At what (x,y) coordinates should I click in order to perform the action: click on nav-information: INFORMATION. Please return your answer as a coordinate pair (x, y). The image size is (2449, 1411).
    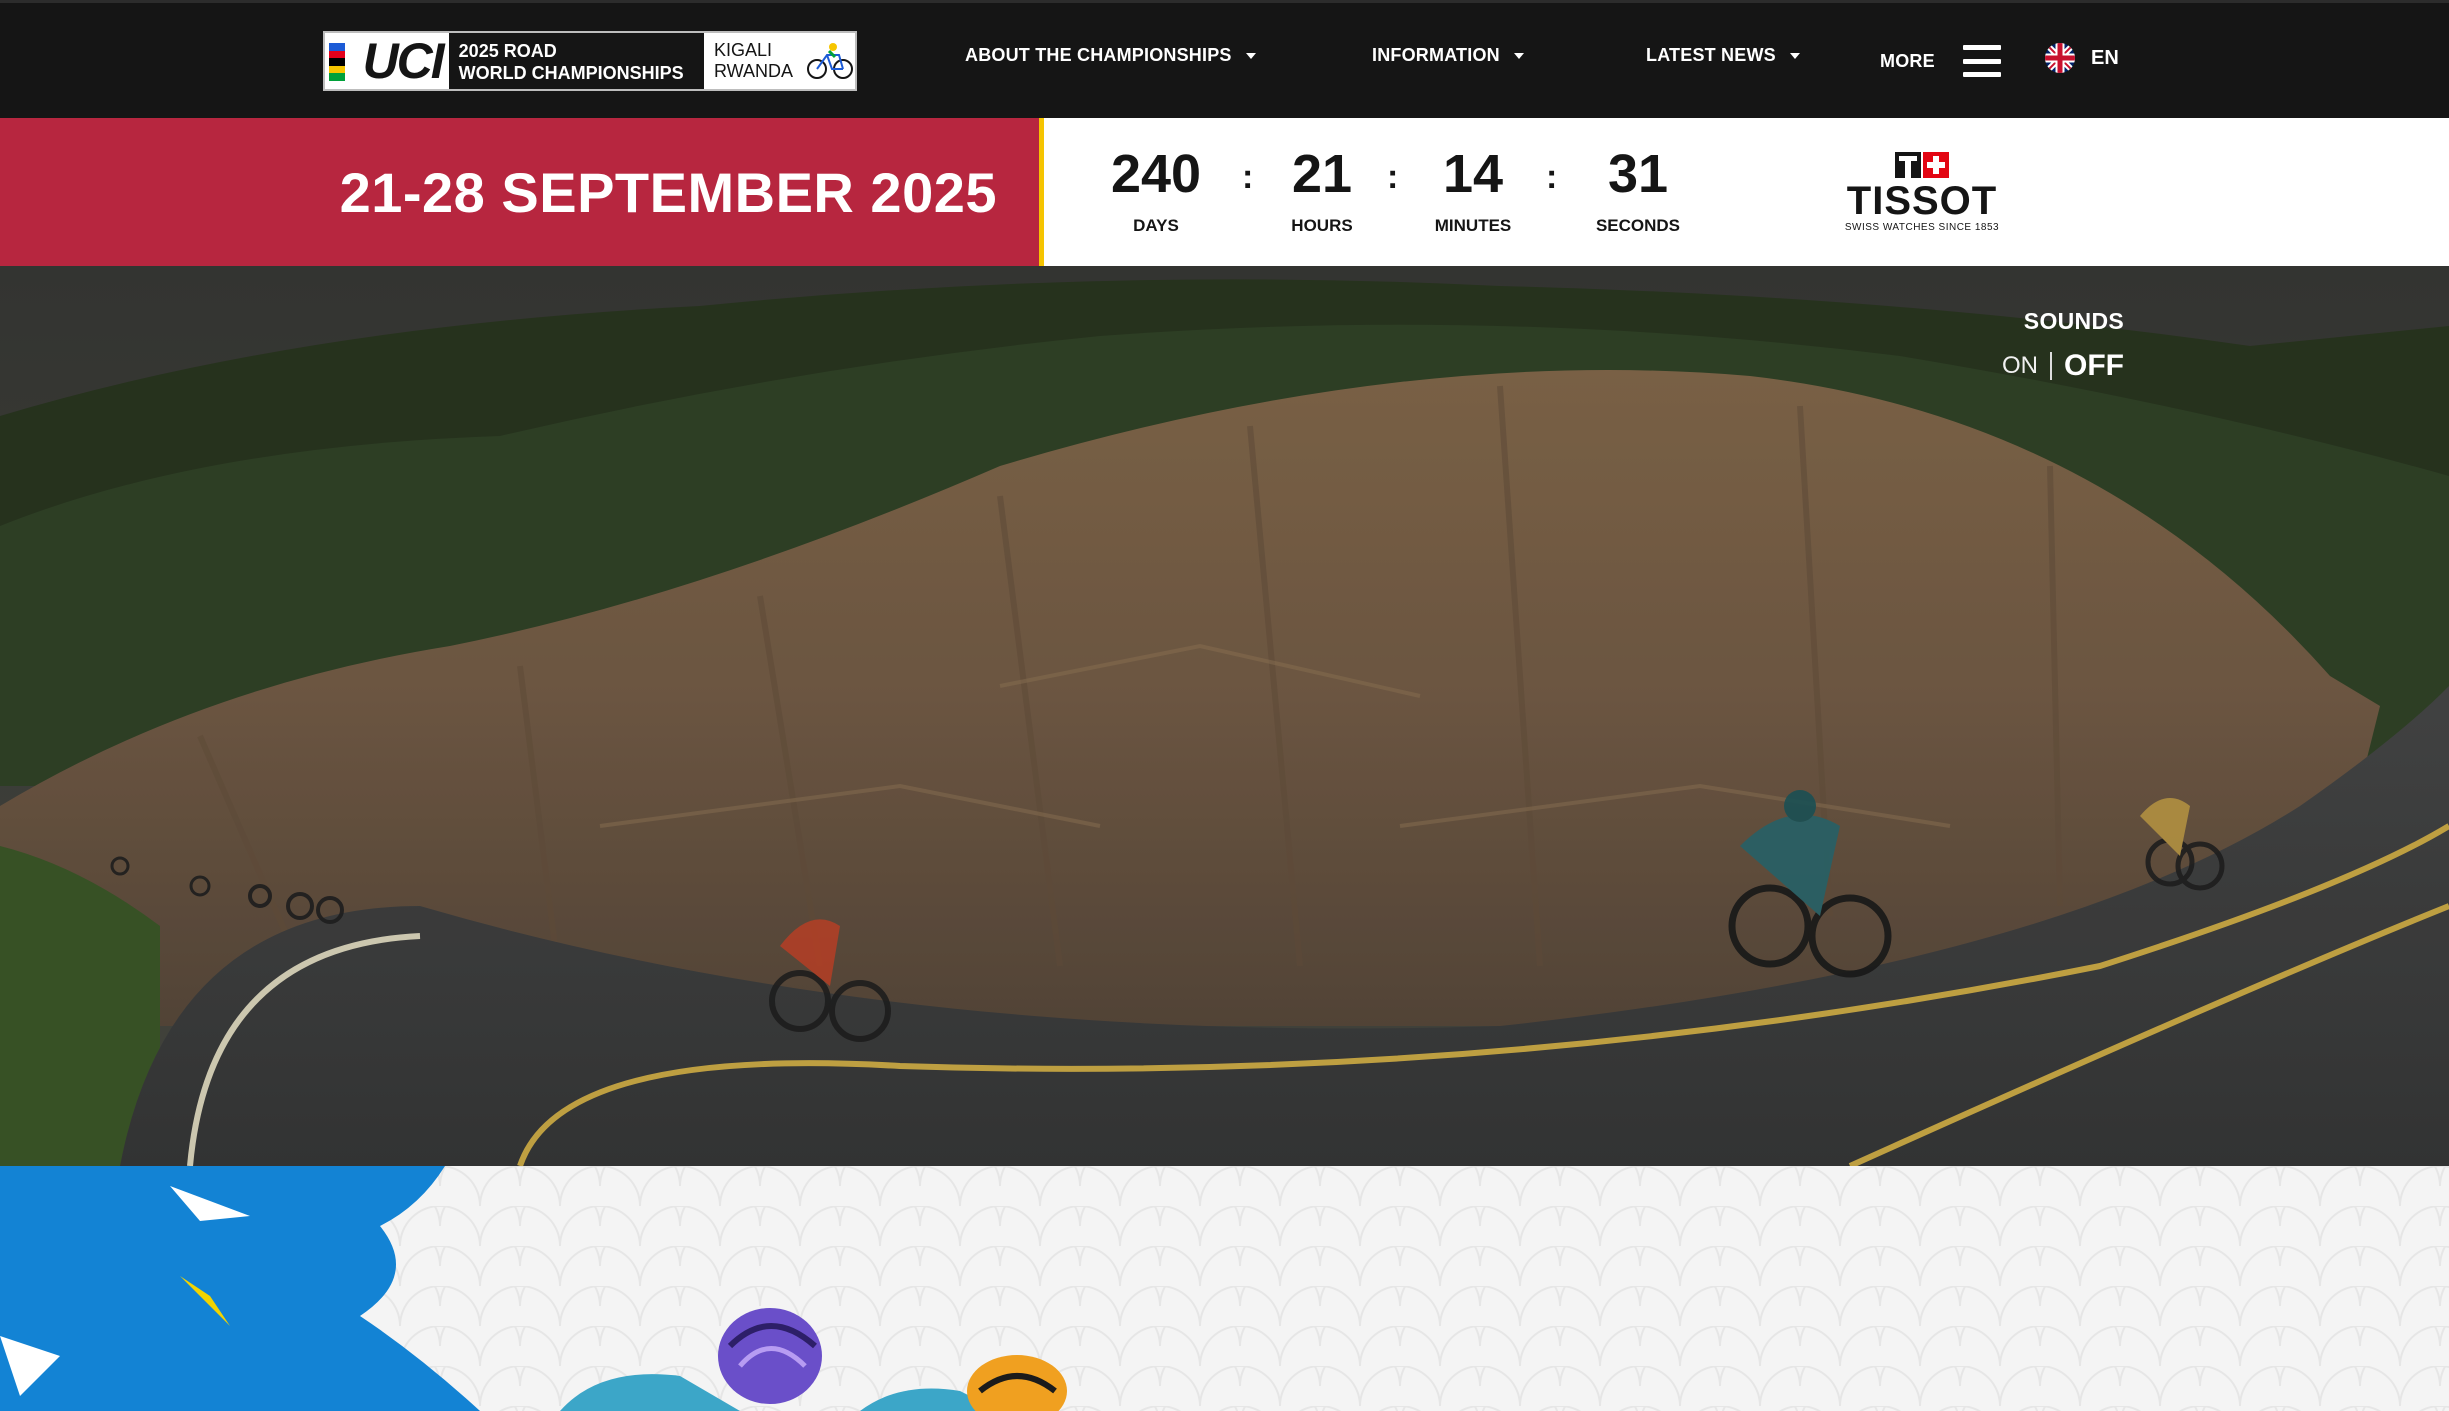
    Looking at the image, I should click on (1448, 55).